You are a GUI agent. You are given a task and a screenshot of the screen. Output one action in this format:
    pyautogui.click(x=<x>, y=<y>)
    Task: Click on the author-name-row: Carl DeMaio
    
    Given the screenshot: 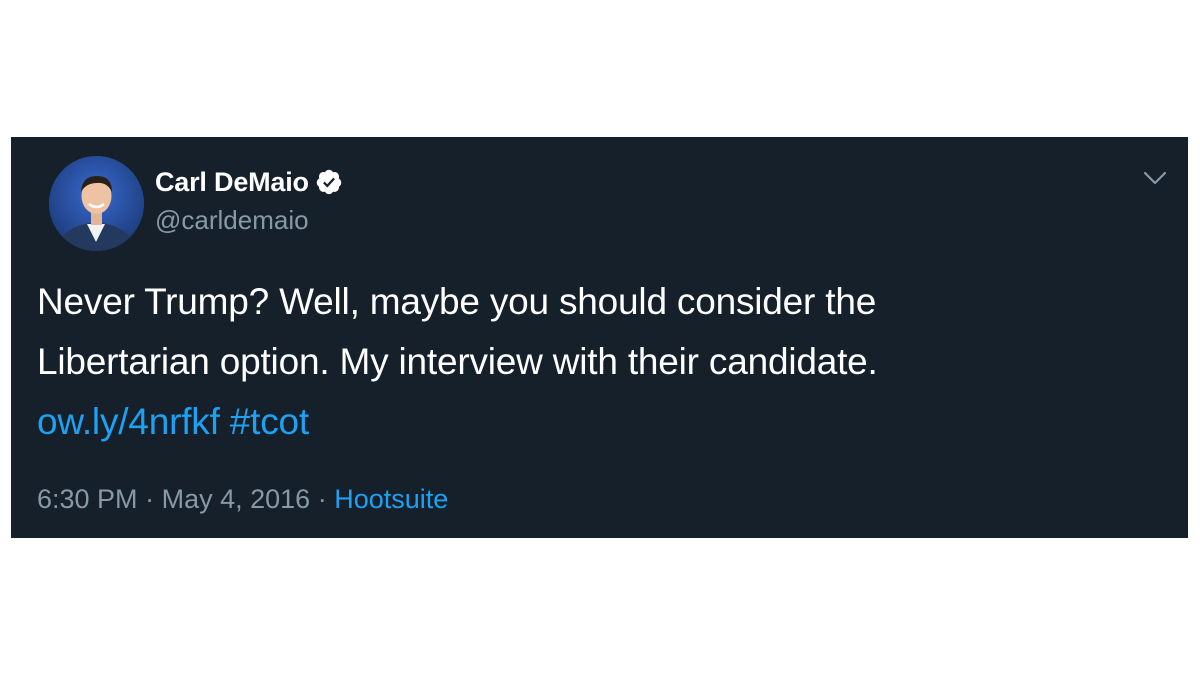 What is the action you would take?
    pyautogui.click(x=249, y=182)
    